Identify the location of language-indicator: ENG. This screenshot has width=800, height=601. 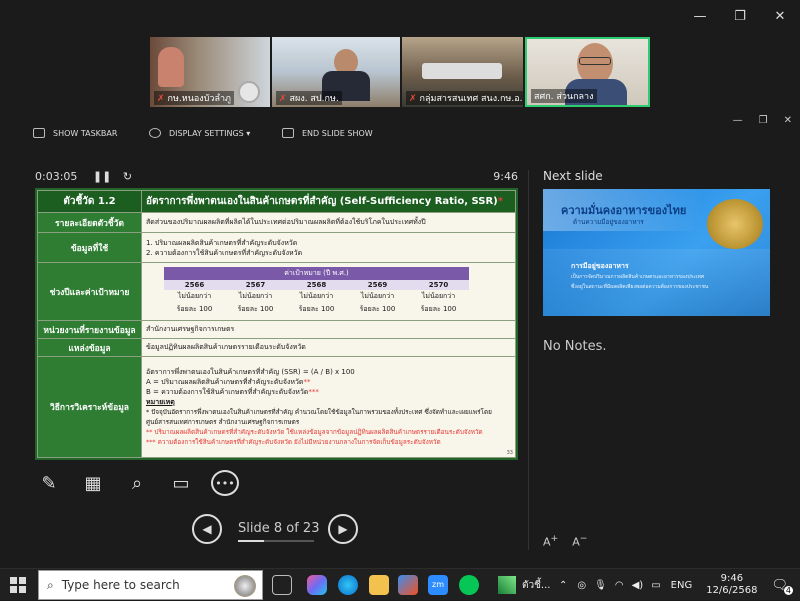
(682, 585).